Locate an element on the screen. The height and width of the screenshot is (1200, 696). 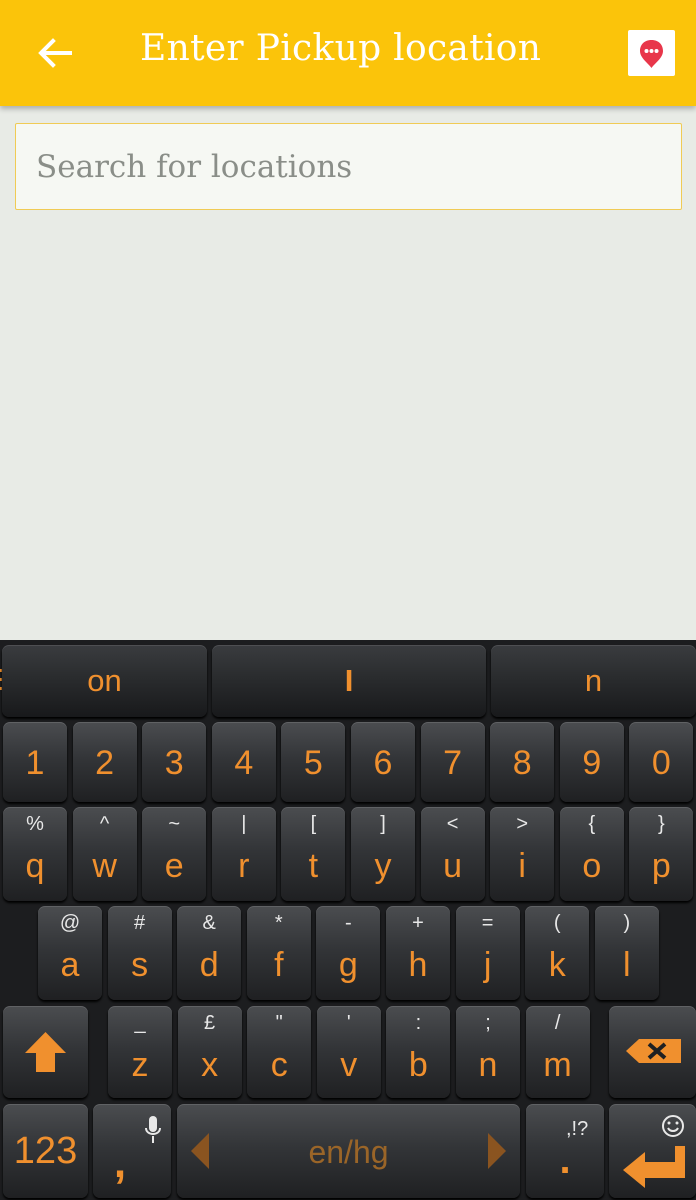
key-m-label: m is located at coordinates (557, 1065).